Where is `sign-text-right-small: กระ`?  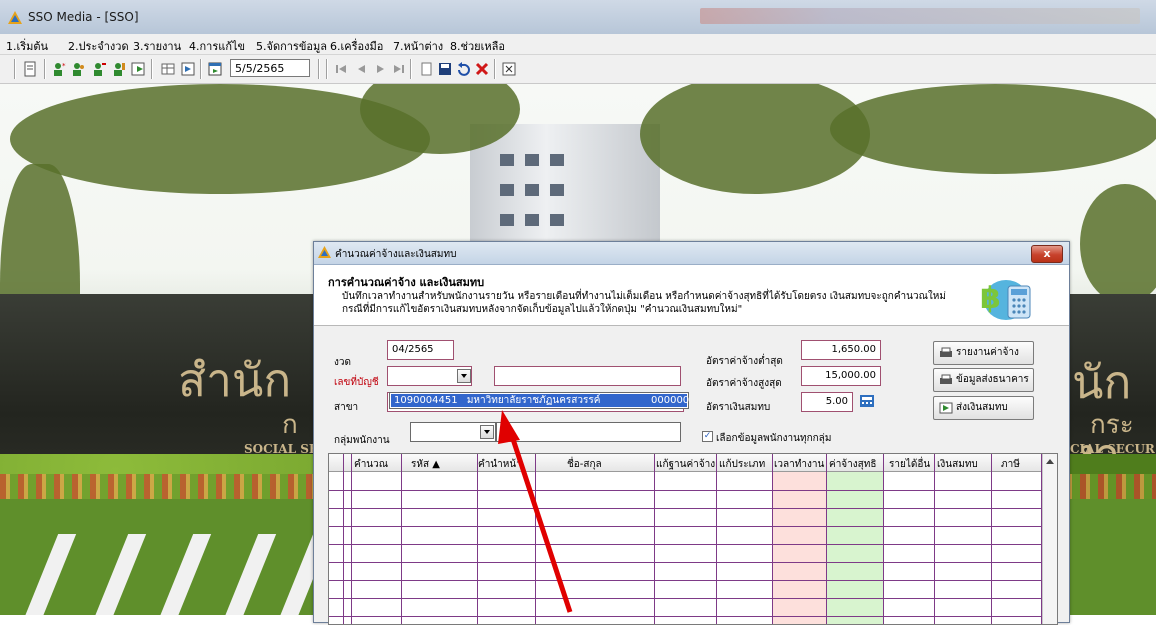 sign-text-right-small: กระ is located at coordinates (1112, 425).